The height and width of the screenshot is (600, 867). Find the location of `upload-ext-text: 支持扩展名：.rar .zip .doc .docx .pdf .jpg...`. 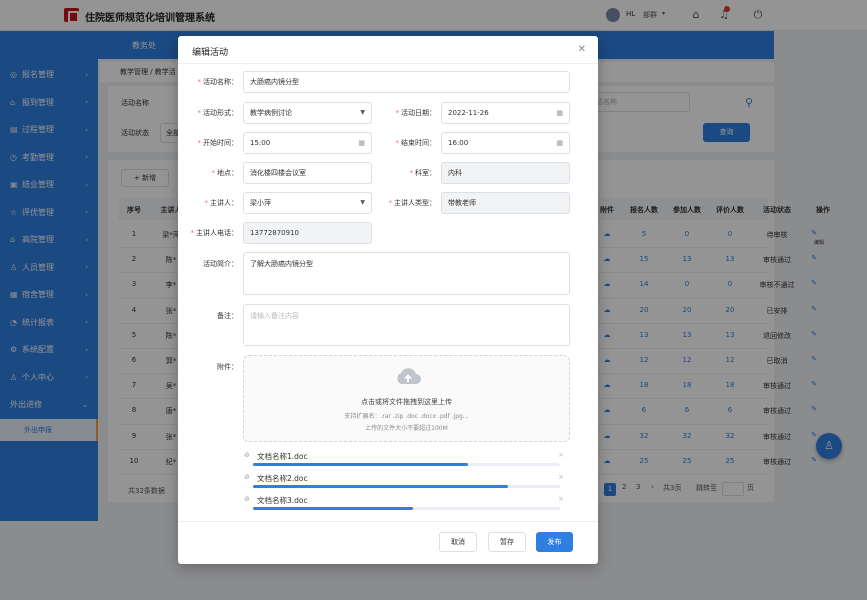

upload-ext-text: 支持扩展名：.rar .zip .doc .docx .pdf .jpg... is located at coordinates (406, 416).